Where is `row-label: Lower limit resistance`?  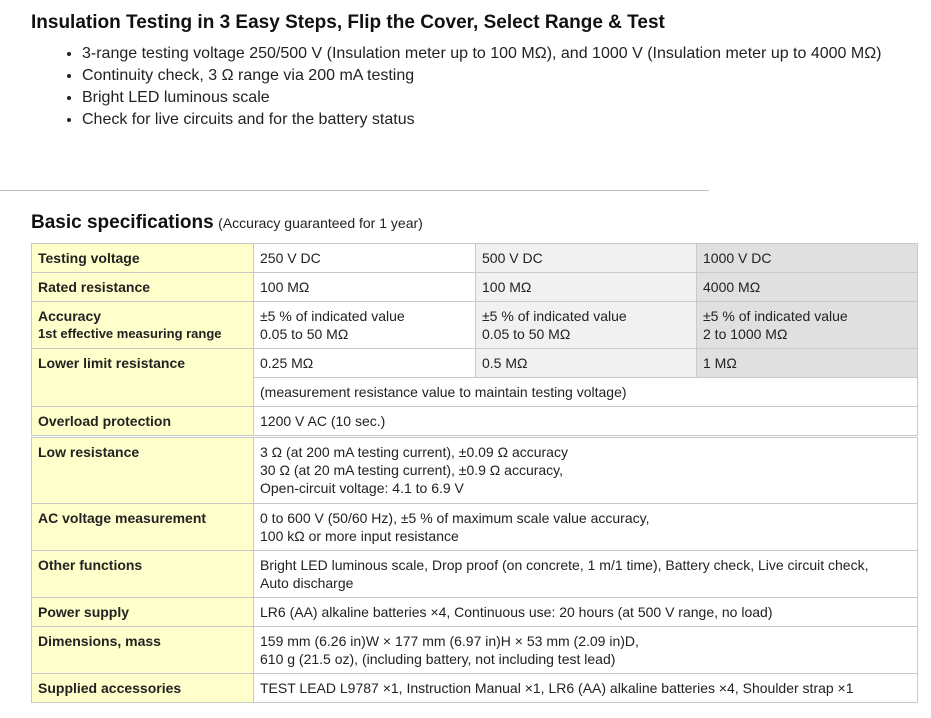 row-label: Lower limit resistance is located at coordinates (142, 377).